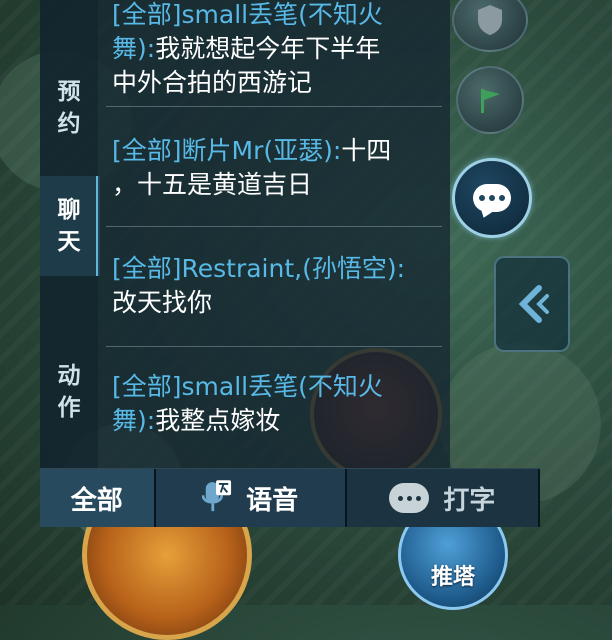 The width and height of the screenshot is (612, 640). Describe the element at coordinates (69, 124) in the screenshot. I see `tab-label: 约` at that location.